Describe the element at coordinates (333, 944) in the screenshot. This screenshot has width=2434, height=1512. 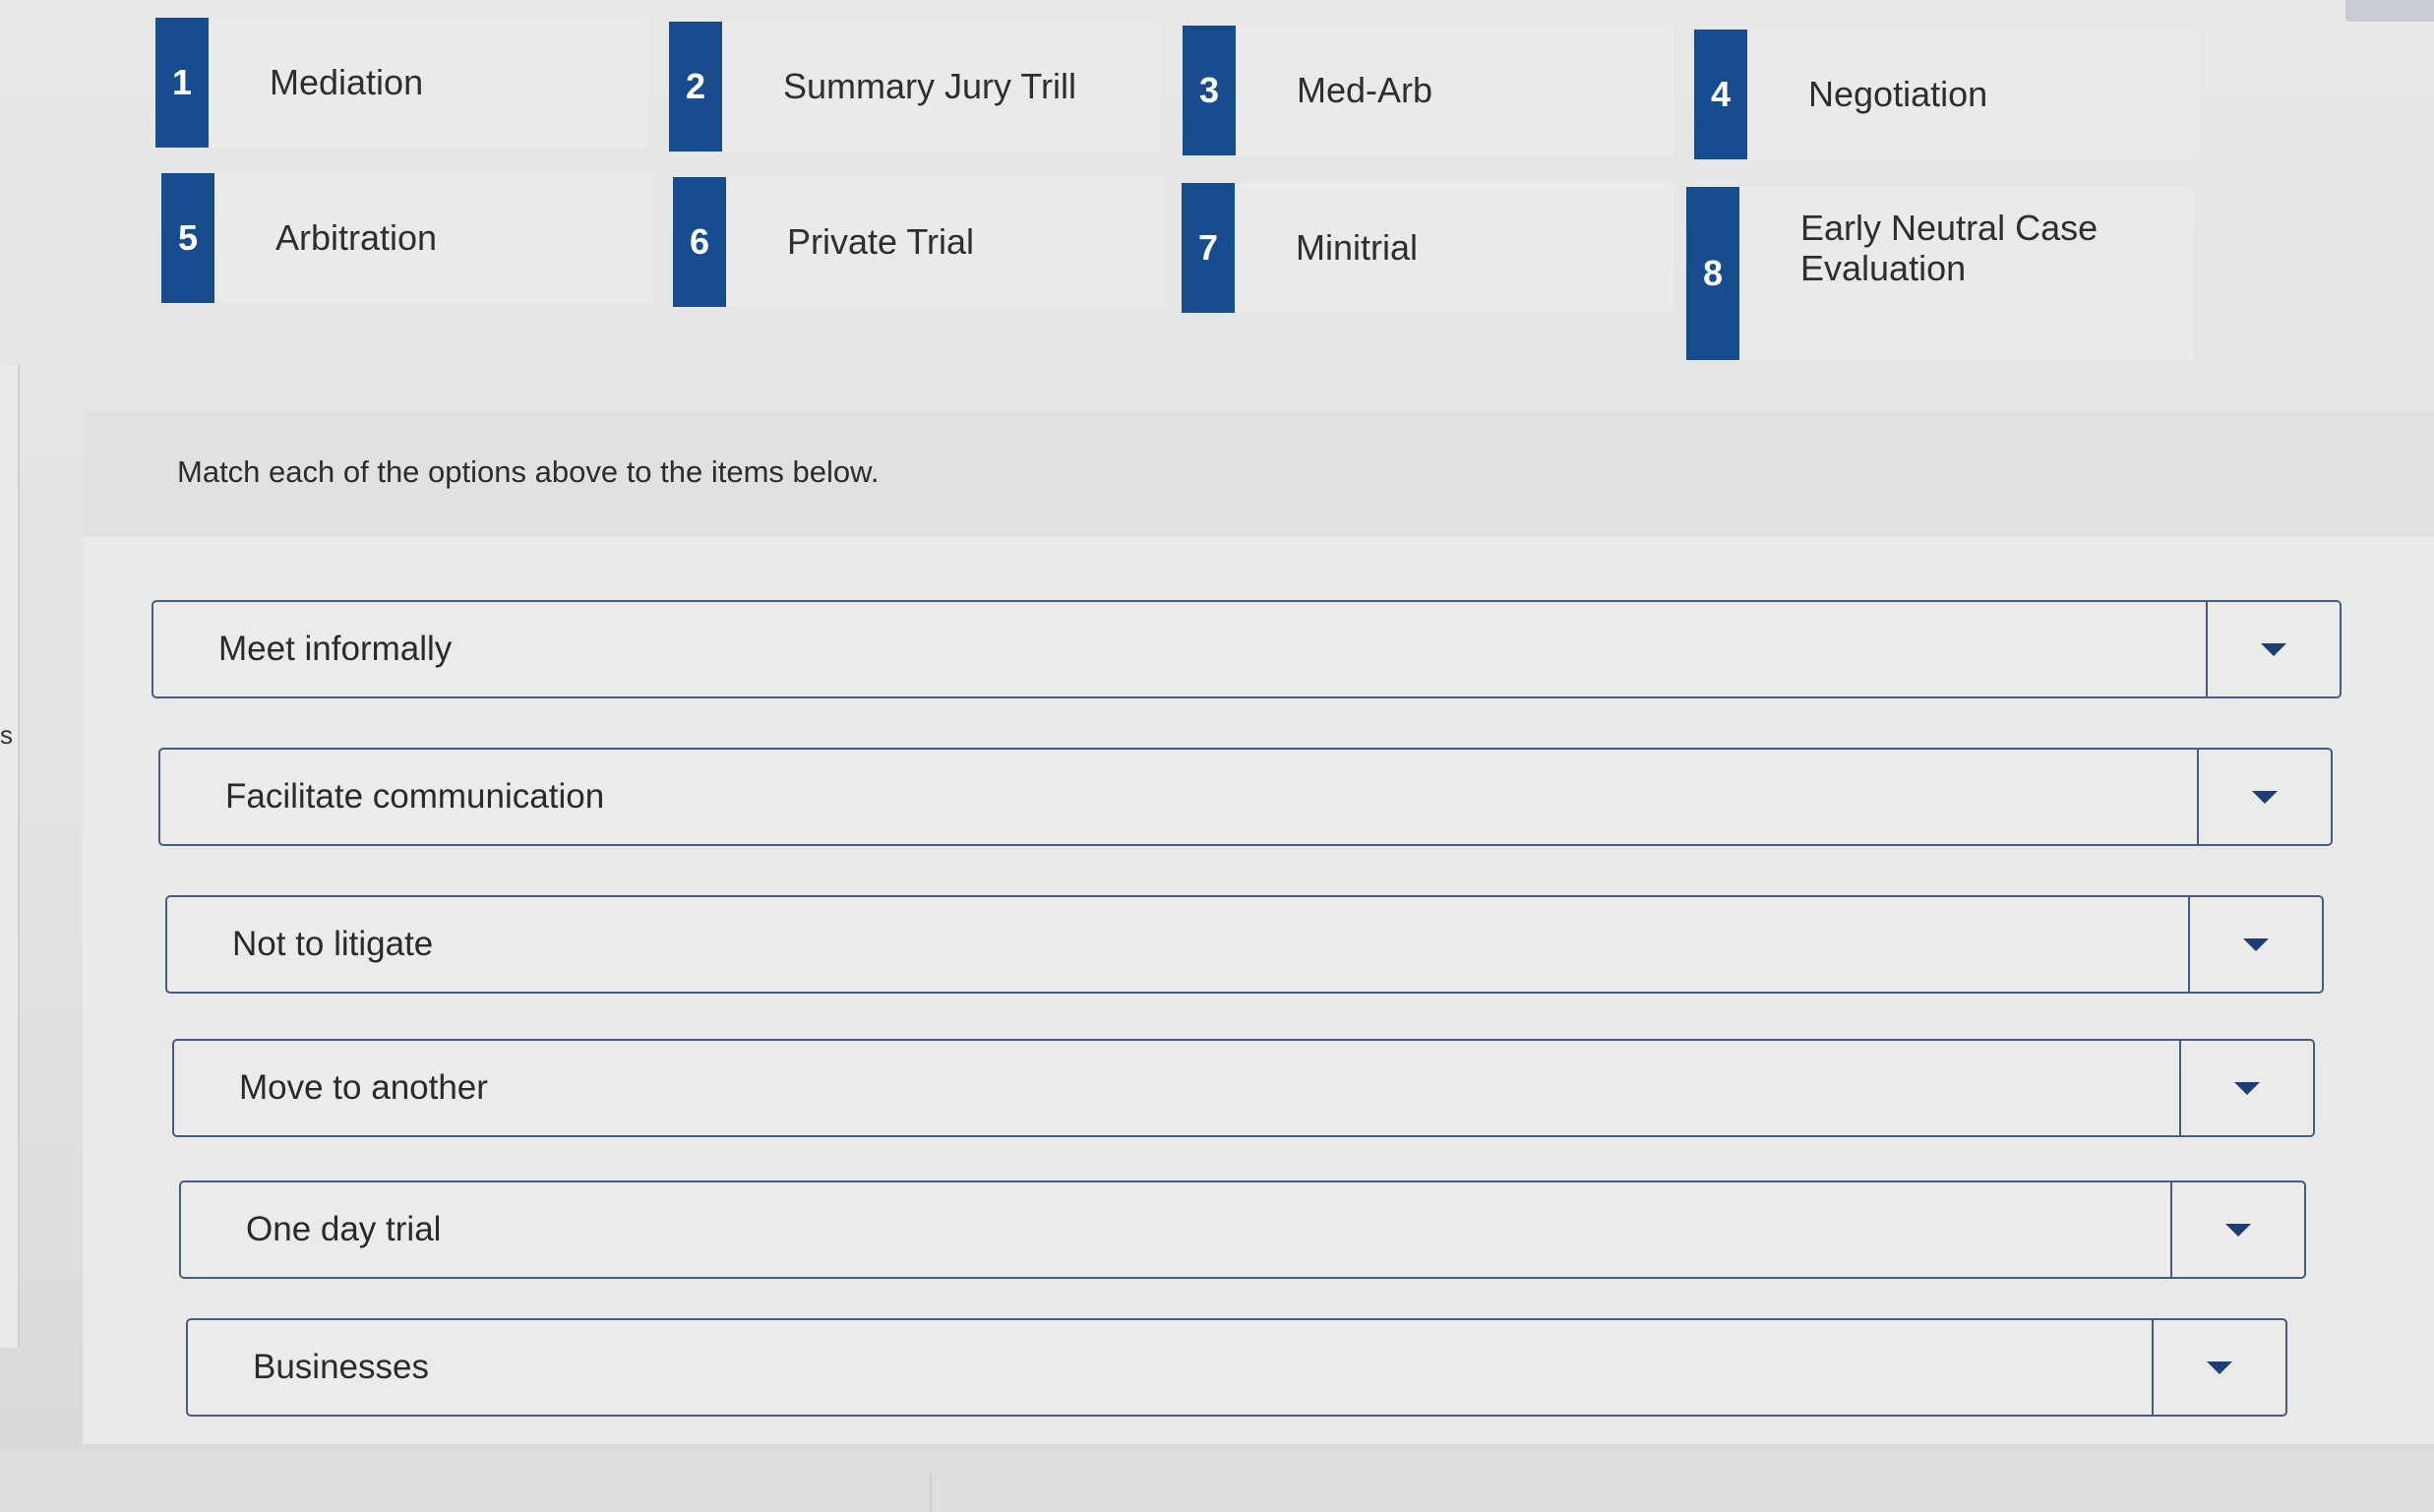
I see `match-item-text: Not to litigate` at that location.